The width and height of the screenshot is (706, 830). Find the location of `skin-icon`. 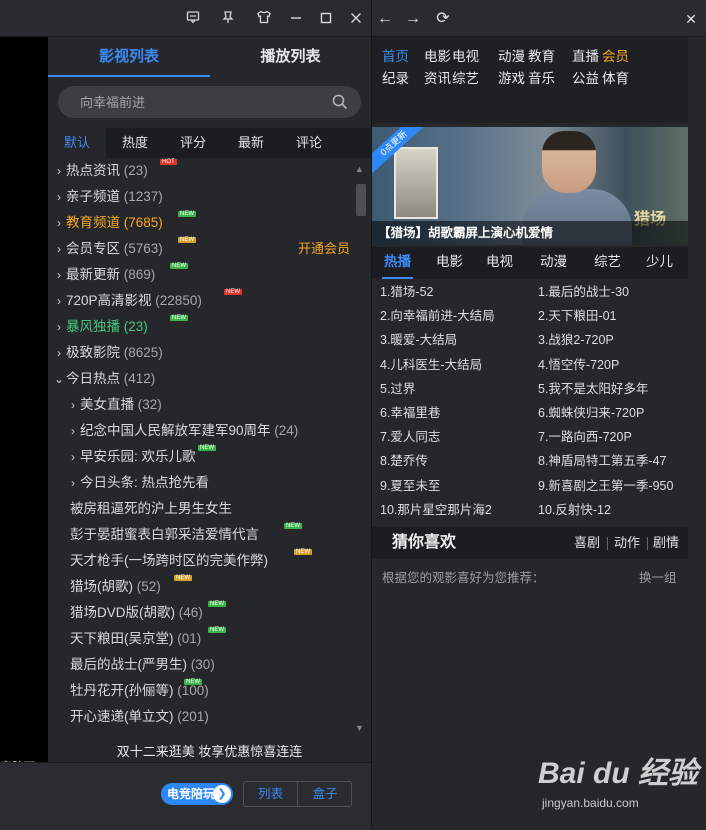

skin-icon is located at coordinates (228, 19).